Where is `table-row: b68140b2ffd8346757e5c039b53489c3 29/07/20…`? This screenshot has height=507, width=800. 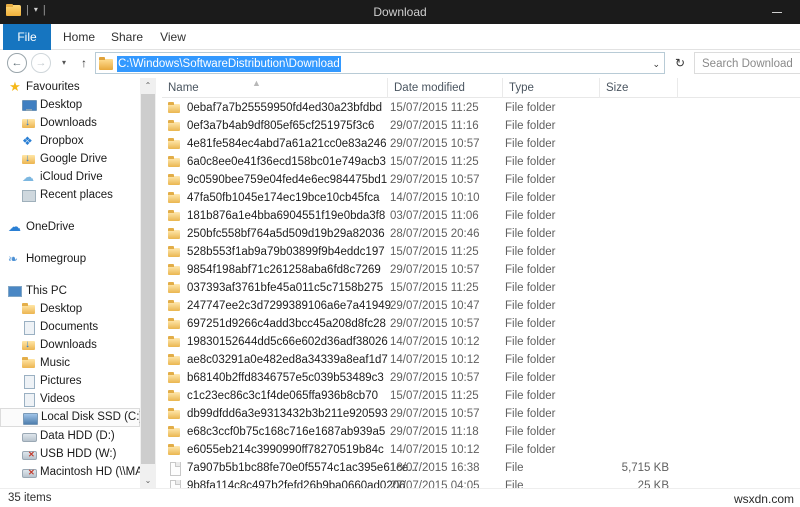 table-row: b68140b2ffd8346757e5c039b53489c3 29/07/20… is located at coordinates (481, 378).